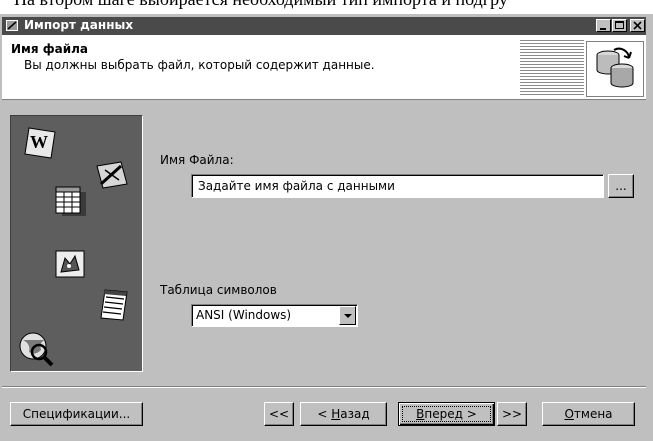 Image resolution: width=653 pixels, height=441 pixels. What do you see at coordinates (324, 387) in the screenshot?
I see `footer-separator` at bounding box center [324, 387].